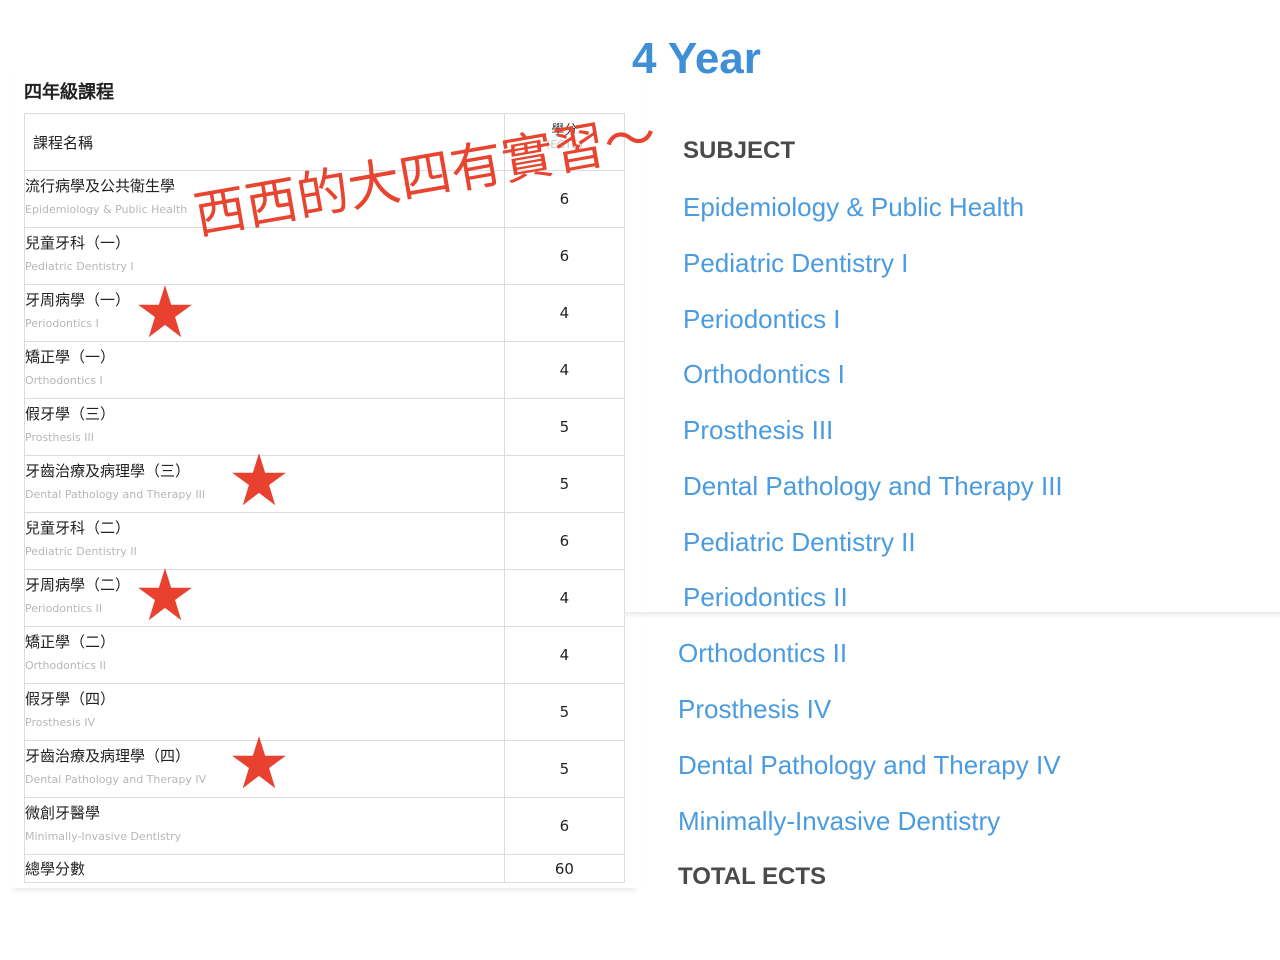 Image resolution: width=1280 pixels, height=960 pixels. Describe the element at coordinates (264, 598) in the screenshot. I see `course-name-cell: 牙周病學（二） Periodontics II` at that location.